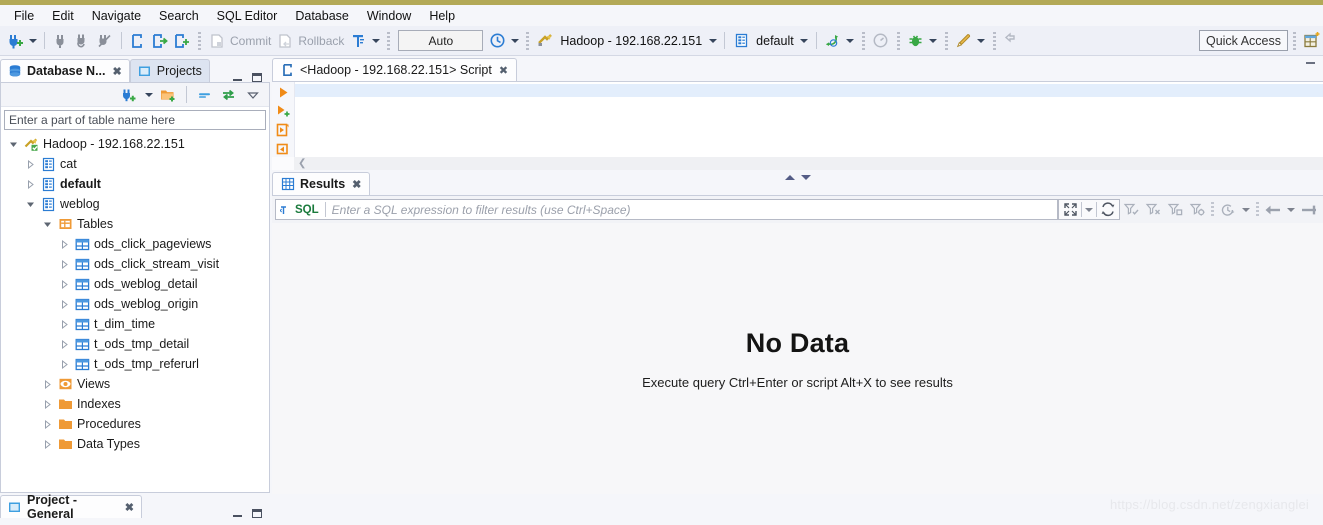  What do you see at coordinates (916, 41) in the screenshot?
I see `debug-icon` at bounding box center [916, 41].